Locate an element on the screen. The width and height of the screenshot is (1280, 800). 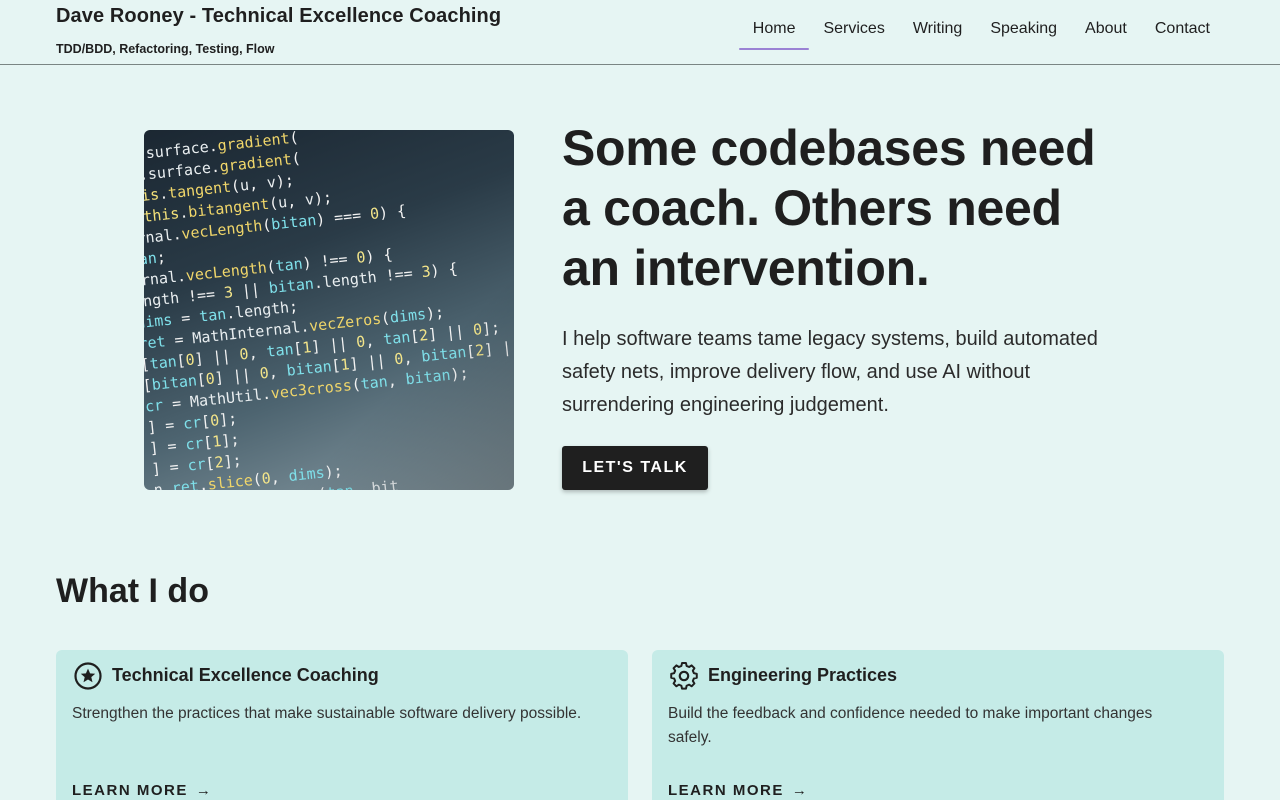
nav-item-about: About is located at coordinates (1106, 31).